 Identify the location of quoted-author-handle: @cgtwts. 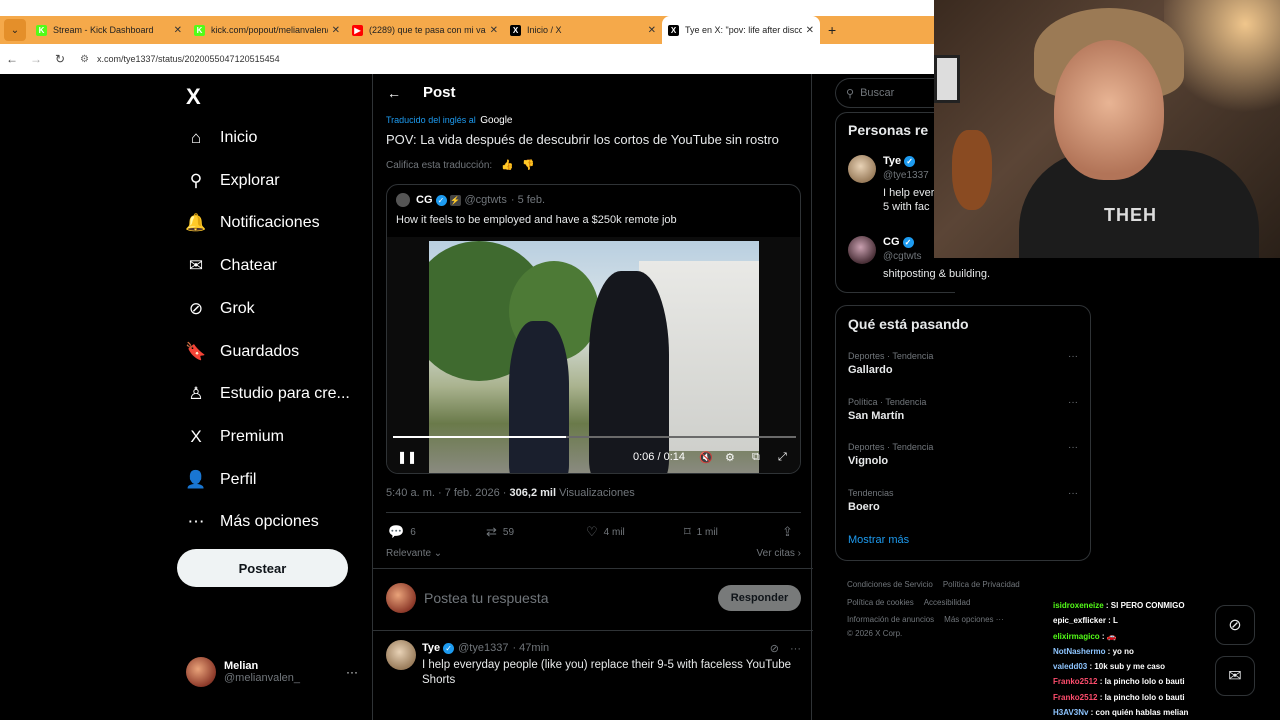
(485, 200).